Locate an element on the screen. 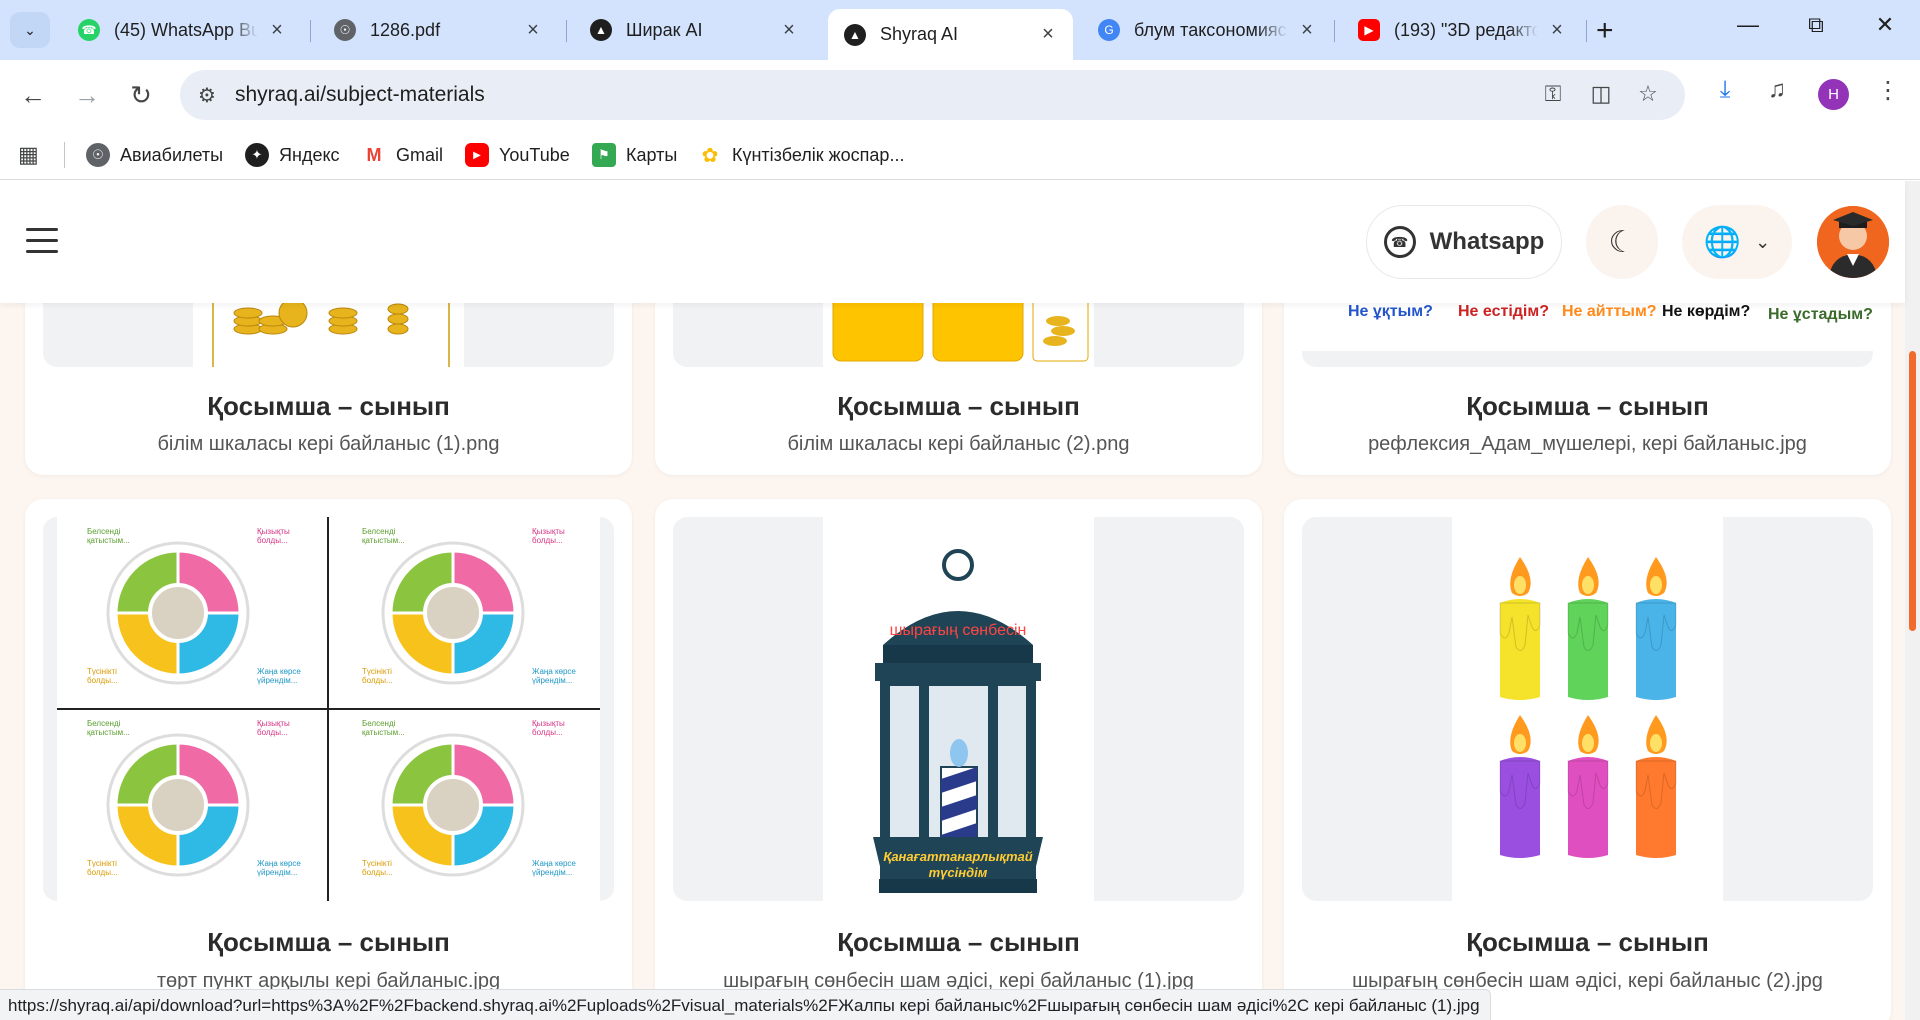 This screenshot has height=1020, width=1920. user-avatar is located at coordinates (1853, 242).